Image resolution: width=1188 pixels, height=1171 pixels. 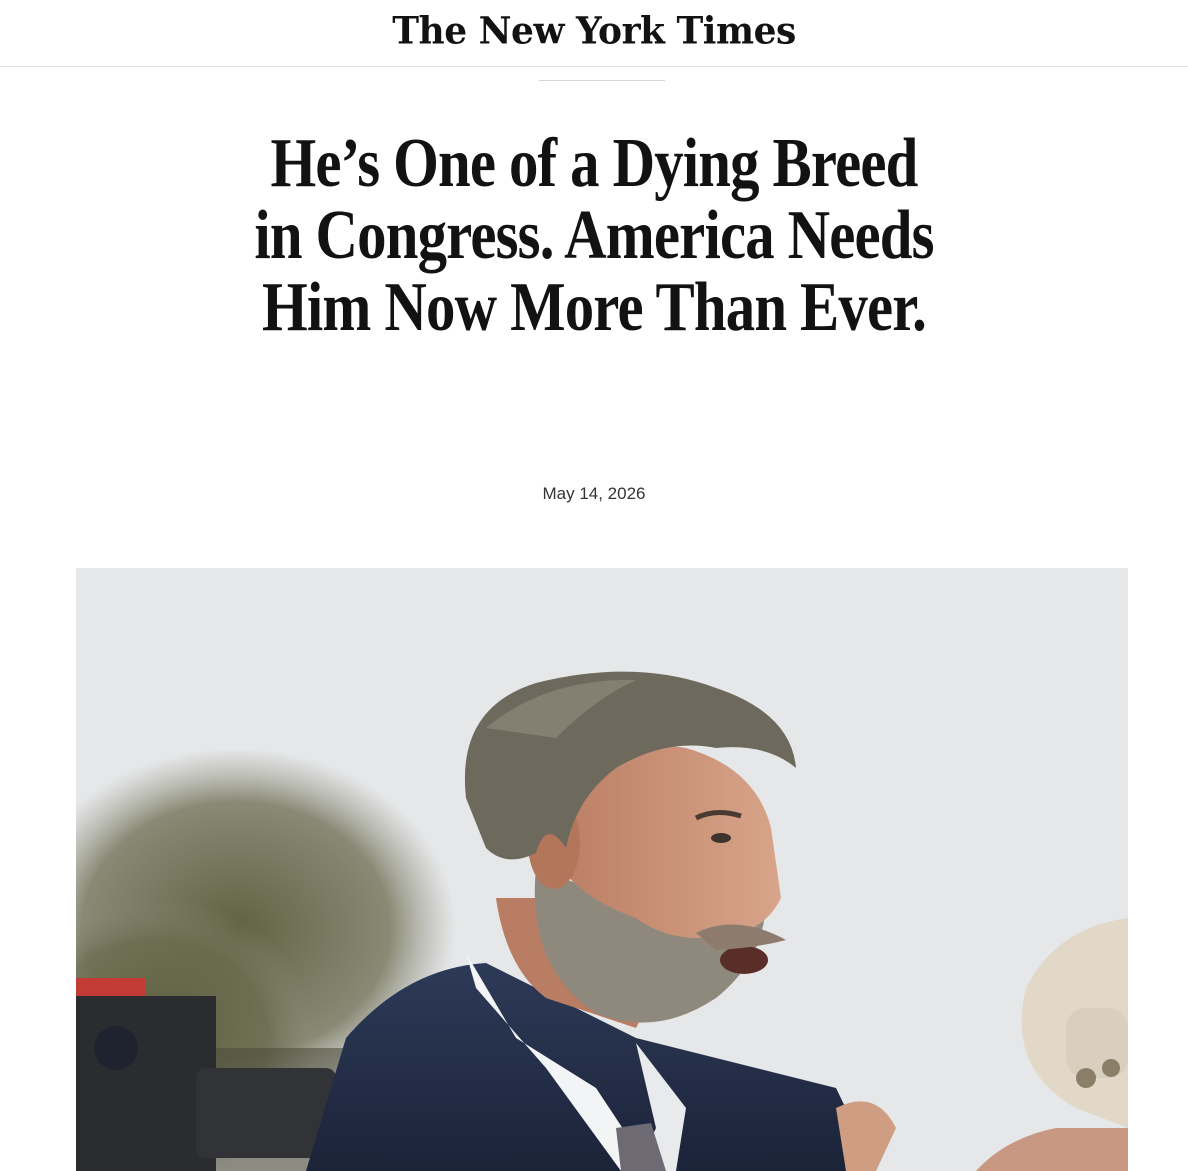 I want to click on masthead: The New York Times, so click(x=594, y=33).